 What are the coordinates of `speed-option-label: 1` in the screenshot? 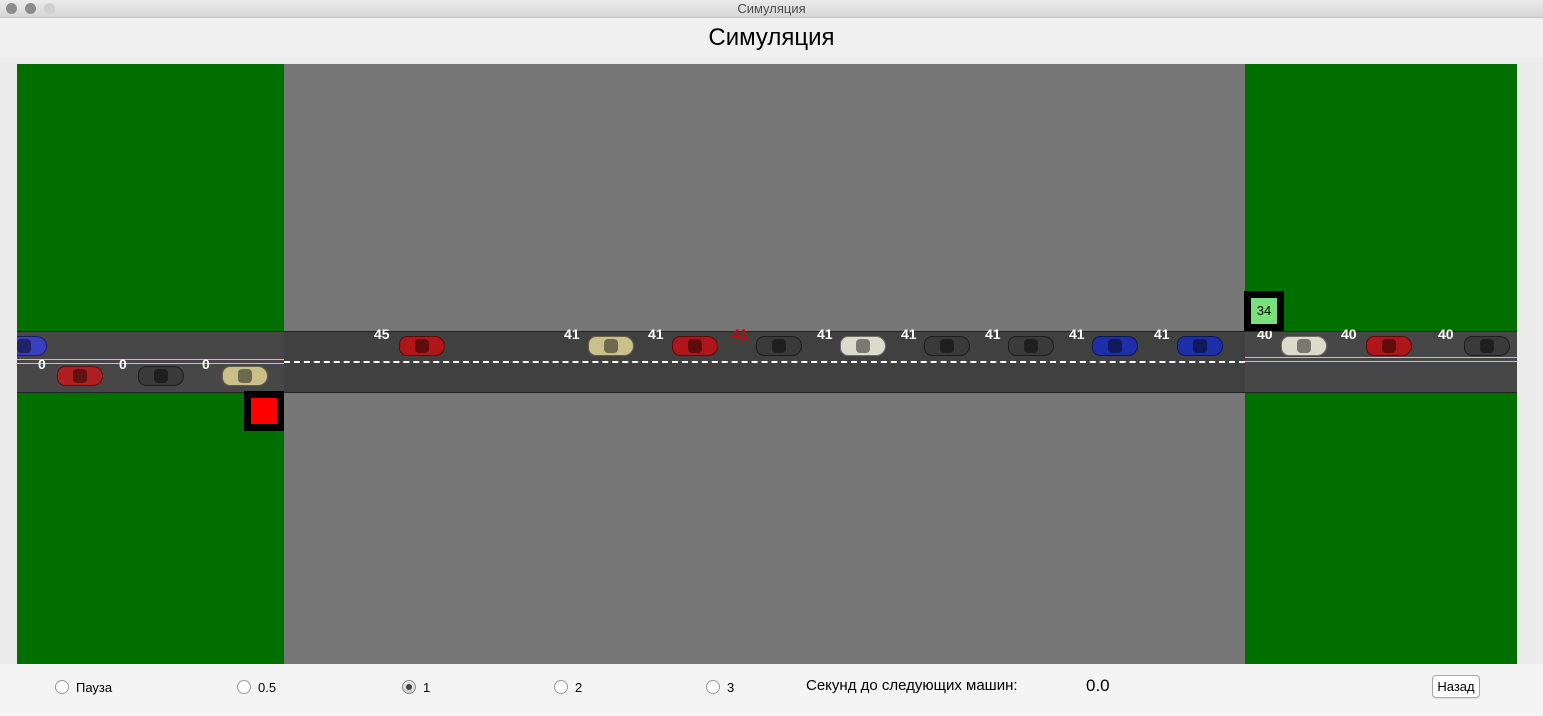 It's located at (427, 687).